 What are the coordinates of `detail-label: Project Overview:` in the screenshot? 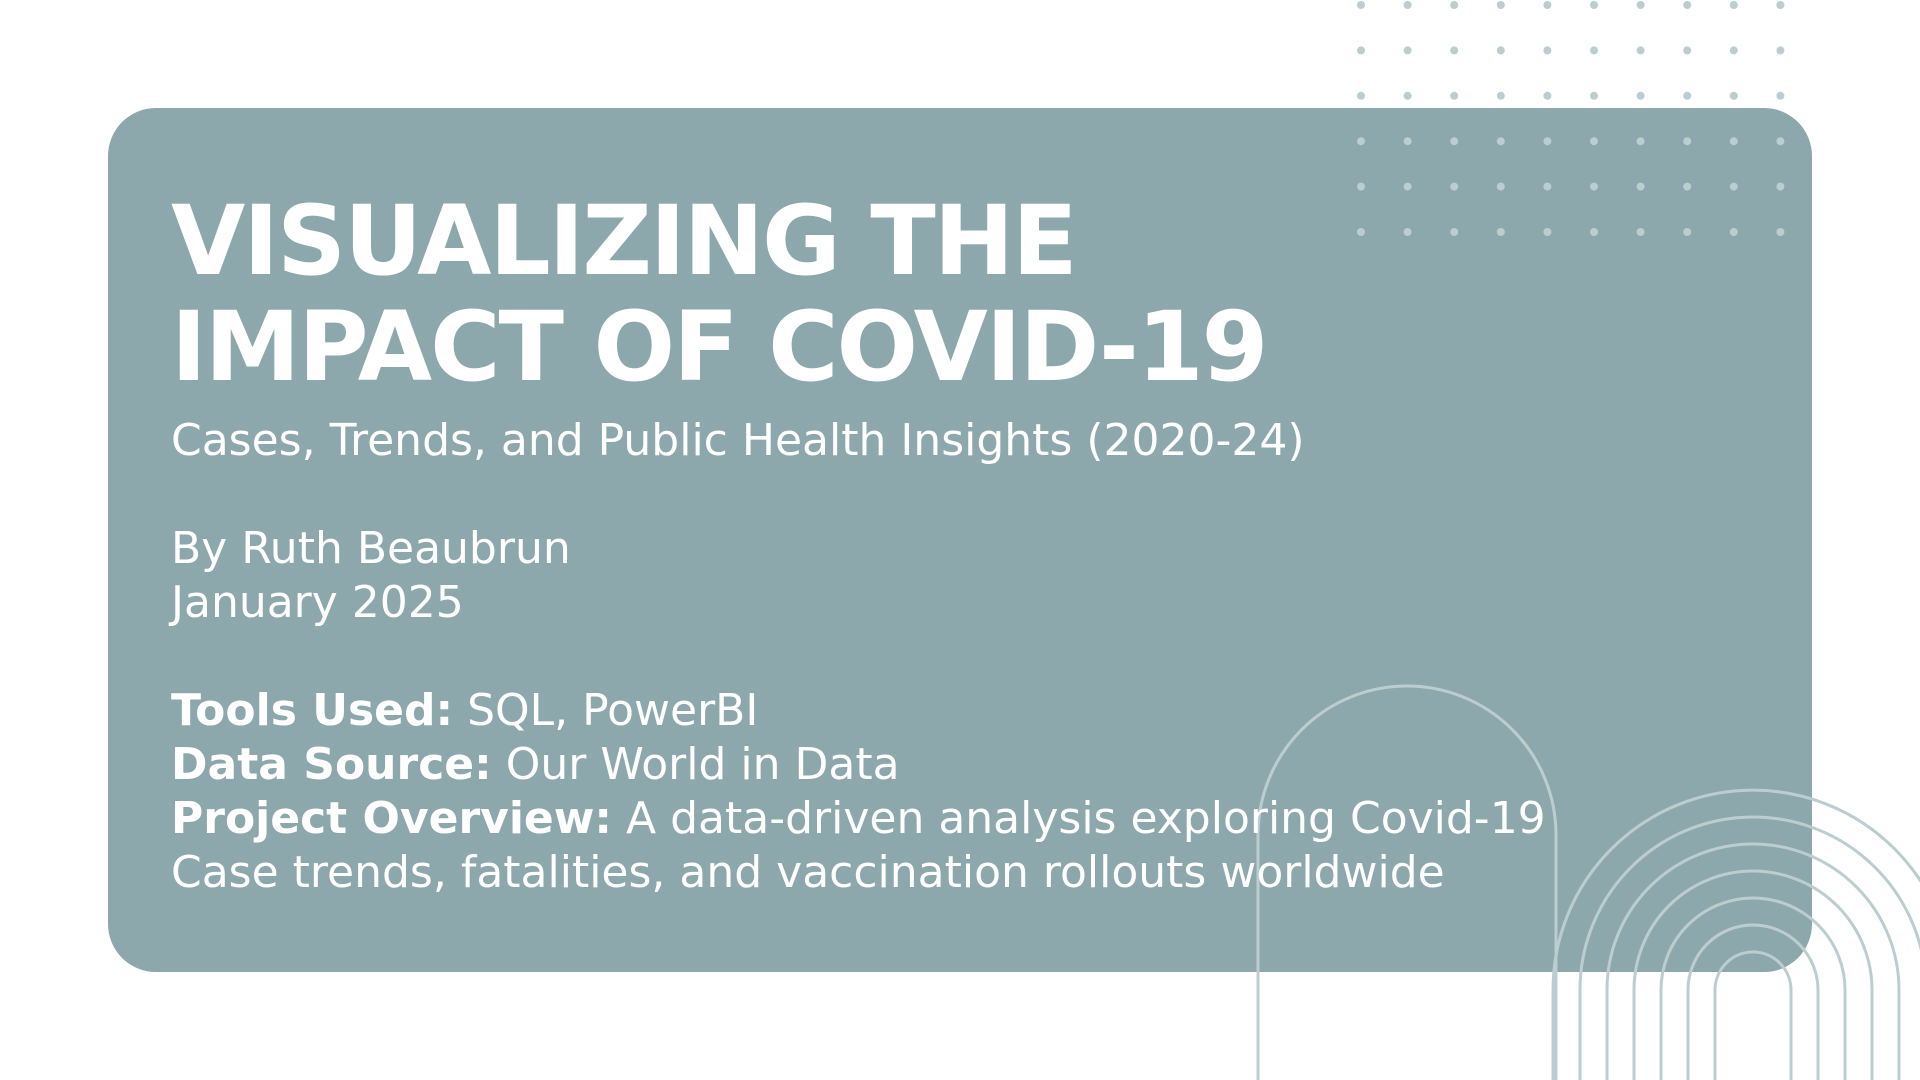 It's located at (392, 818).